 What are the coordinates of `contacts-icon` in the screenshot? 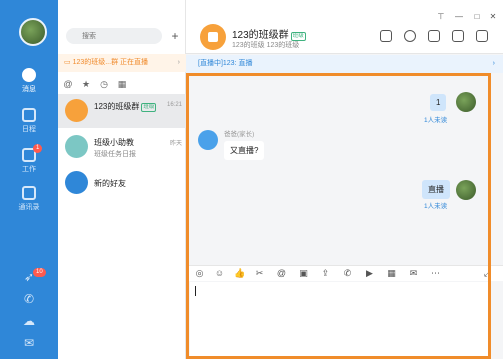 It's located at (29, 193).